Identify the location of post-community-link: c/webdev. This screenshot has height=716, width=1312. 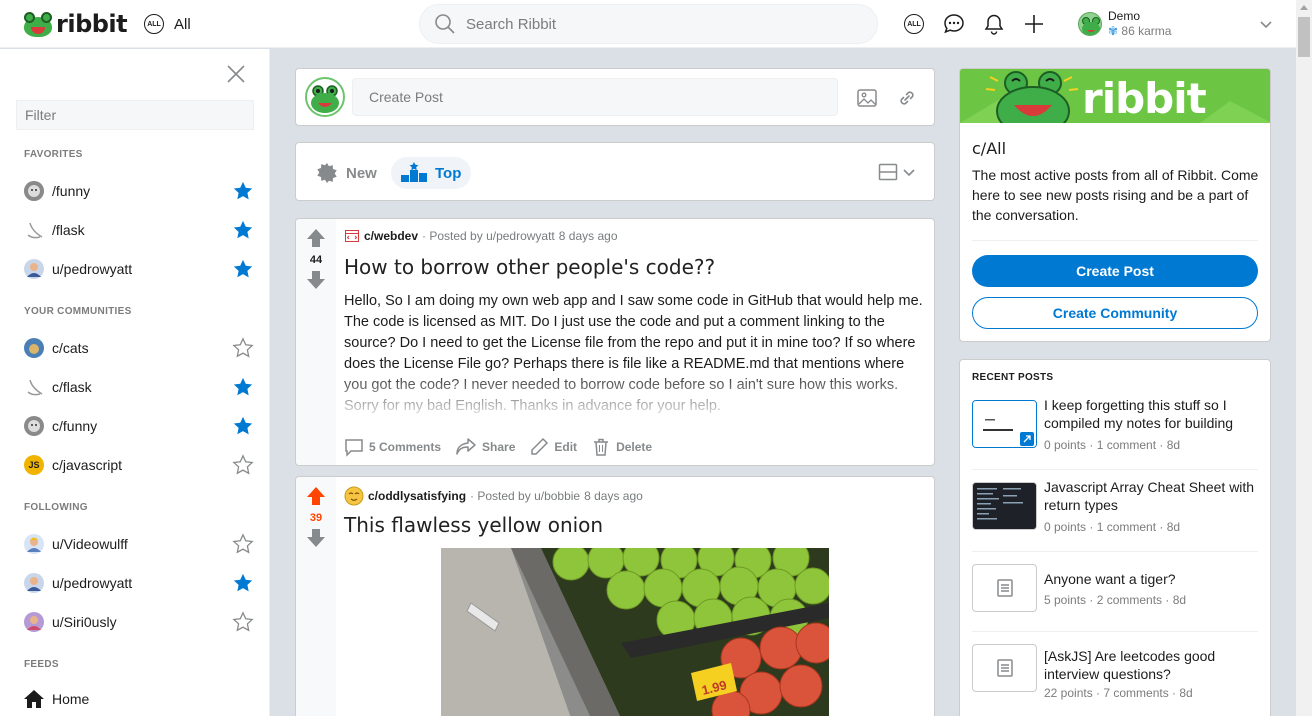
(391, 236).